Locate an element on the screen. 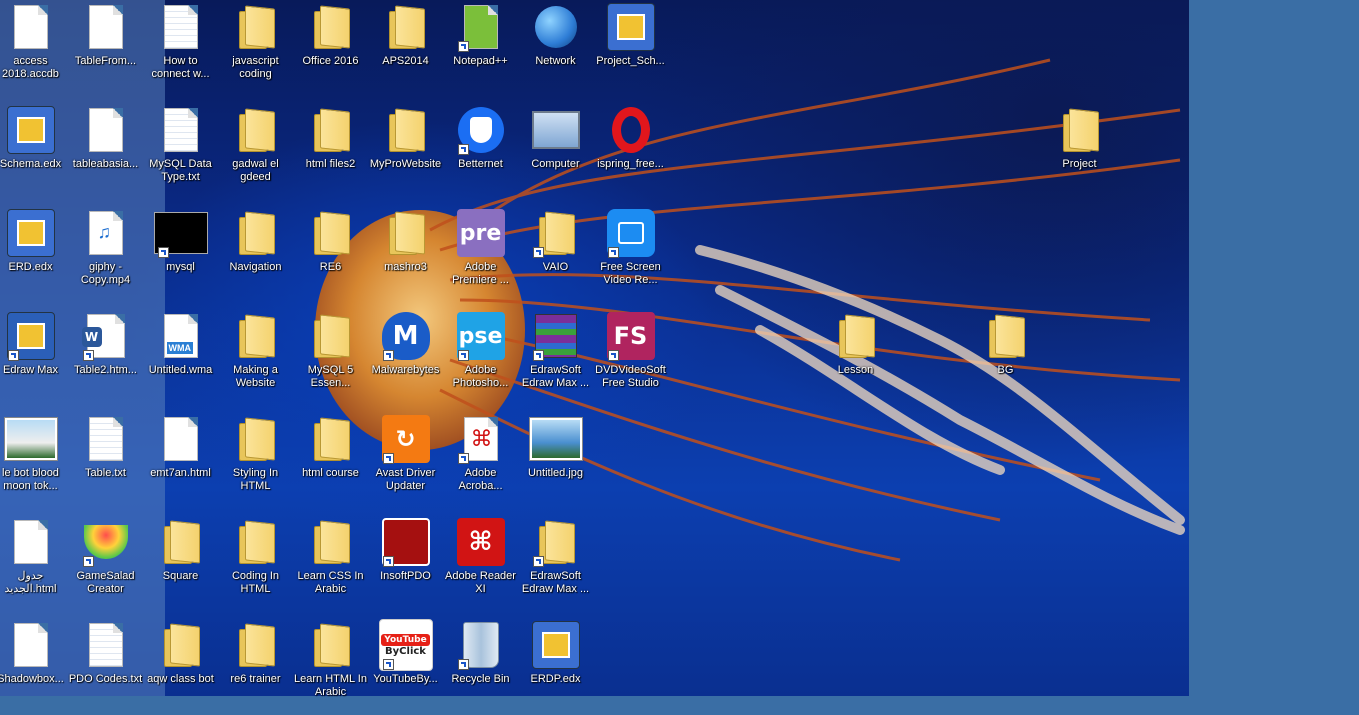 This screenshot has height=715, width=1359. desktop-icon: html files2 is located at coordinates (330, 148).